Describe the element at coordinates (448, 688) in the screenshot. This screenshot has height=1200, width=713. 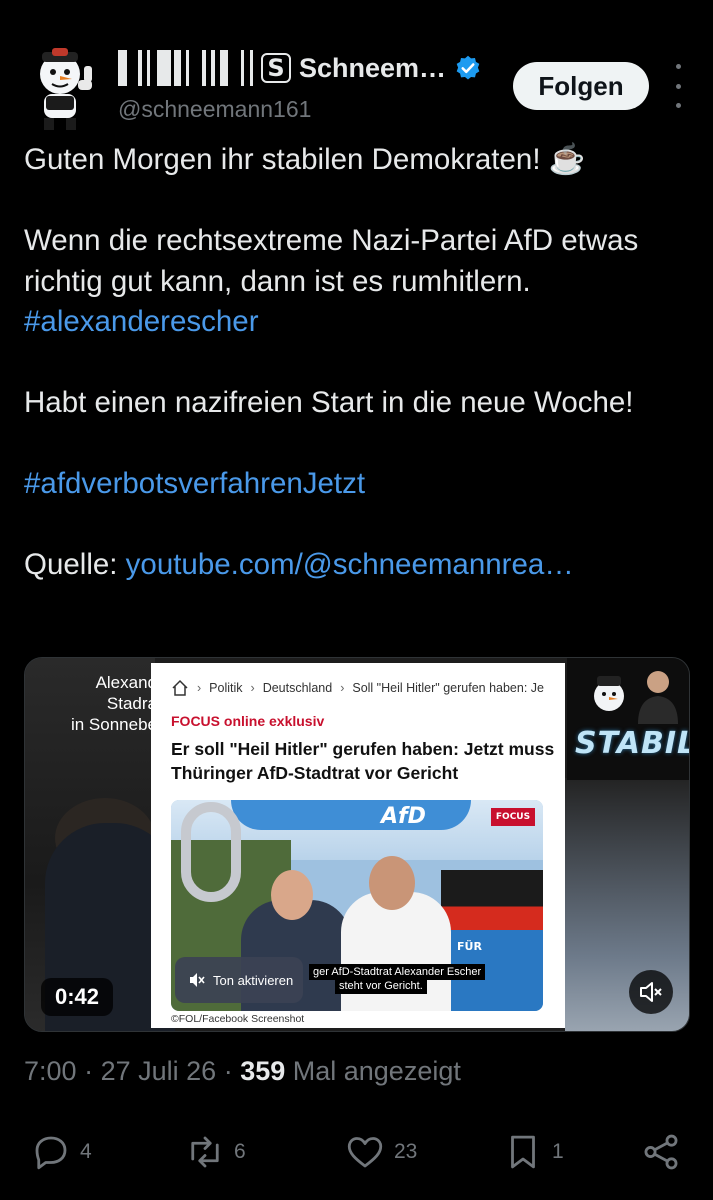
I see `breadcrumb-item: Soll "Heil Hitler" gerufen haben: Je` at that location.